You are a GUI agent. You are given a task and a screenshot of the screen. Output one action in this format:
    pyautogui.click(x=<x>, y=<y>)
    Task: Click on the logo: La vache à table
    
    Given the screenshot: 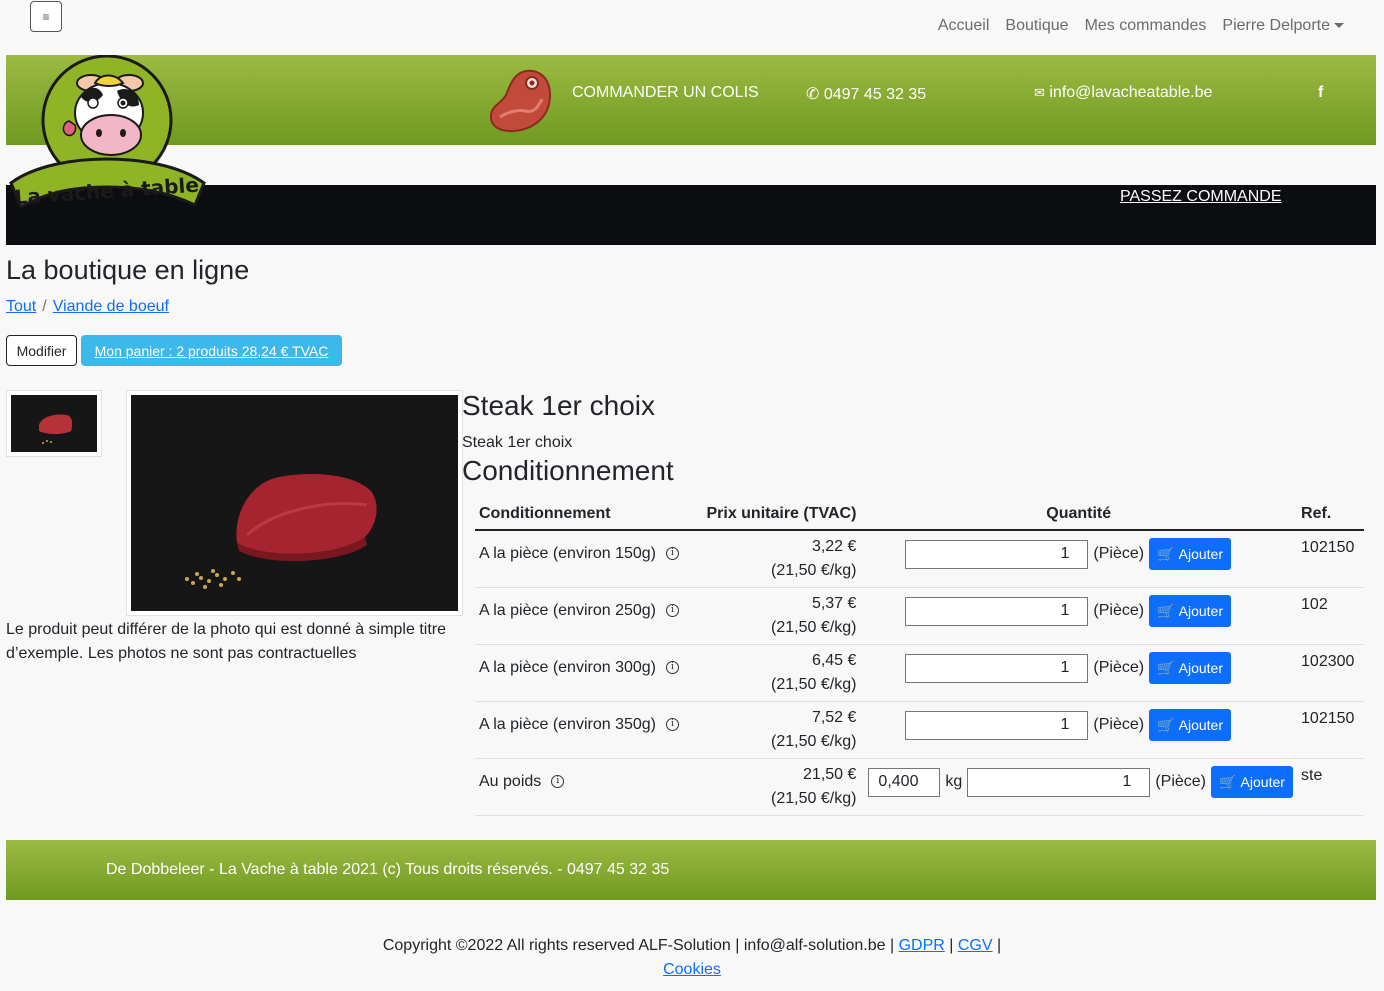 What is the action you would take?
    pyautogui.click(x=107, y=134)
    